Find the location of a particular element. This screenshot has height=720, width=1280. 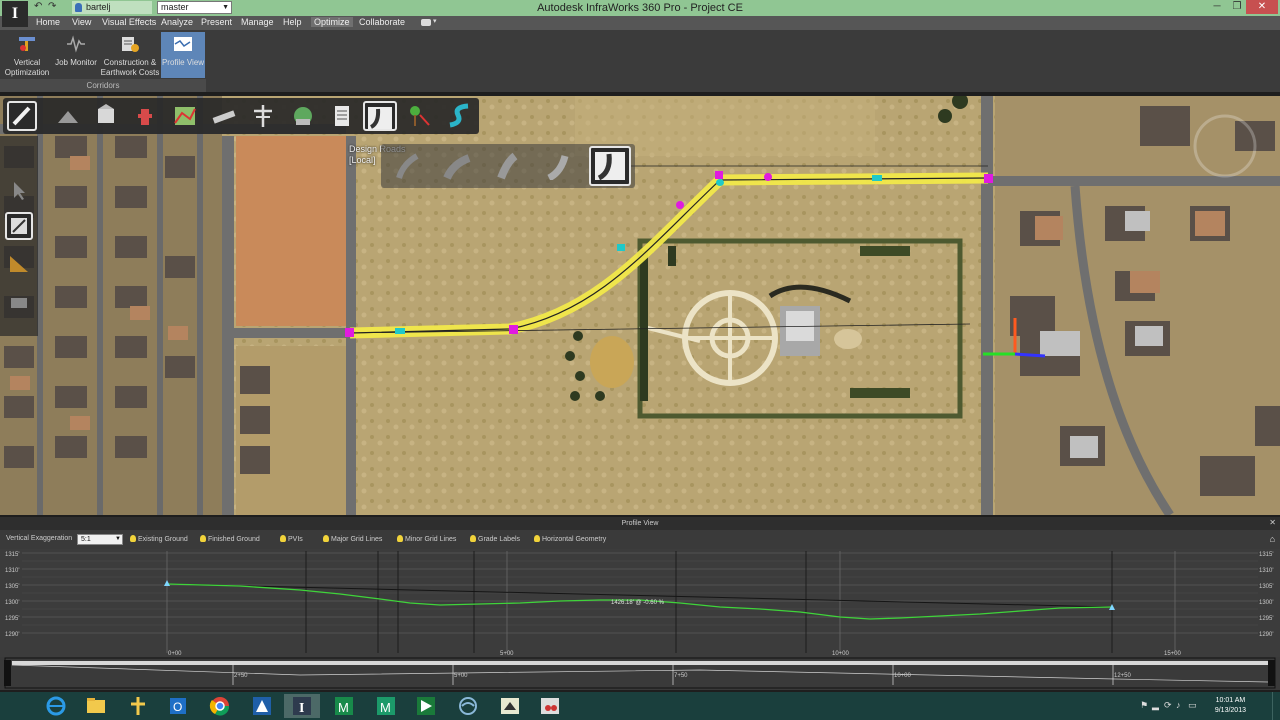

land-areas-tool-button is located at coordinates (185, 116).